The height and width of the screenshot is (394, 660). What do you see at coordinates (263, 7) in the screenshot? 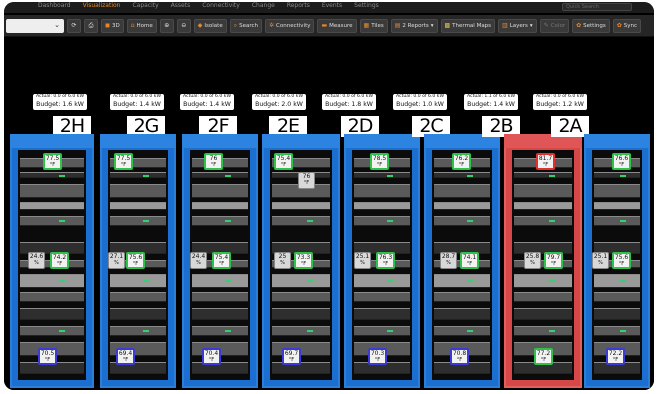
I see `nav-item-change: Change` at bounding box center [263, 7].